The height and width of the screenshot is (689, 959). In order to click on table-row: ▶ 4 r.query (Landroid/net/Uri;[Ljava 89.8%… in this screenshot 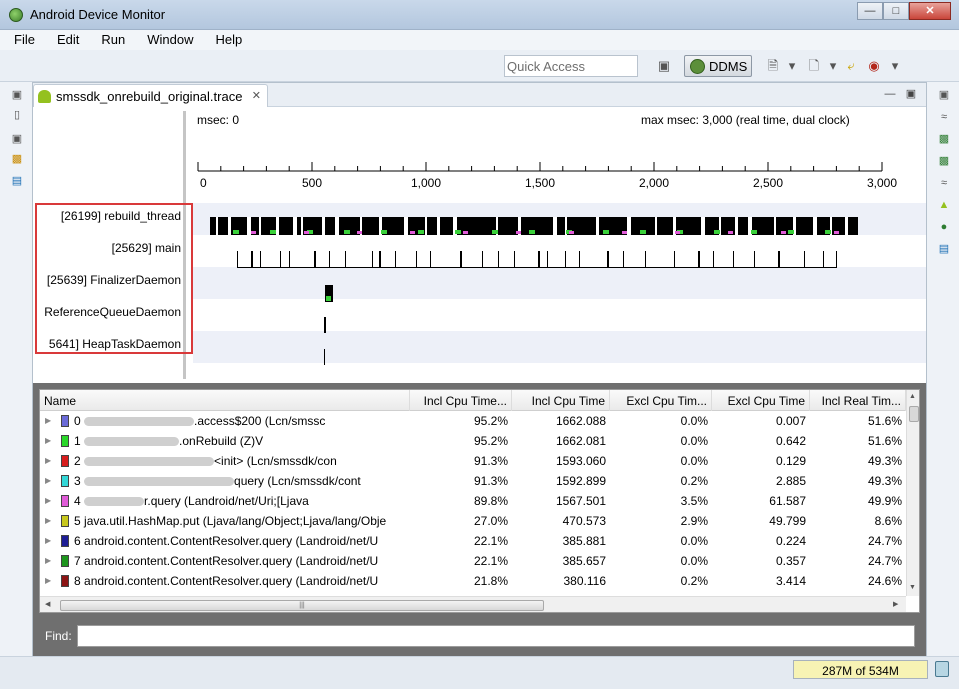, I will do `click(473, 501)`.